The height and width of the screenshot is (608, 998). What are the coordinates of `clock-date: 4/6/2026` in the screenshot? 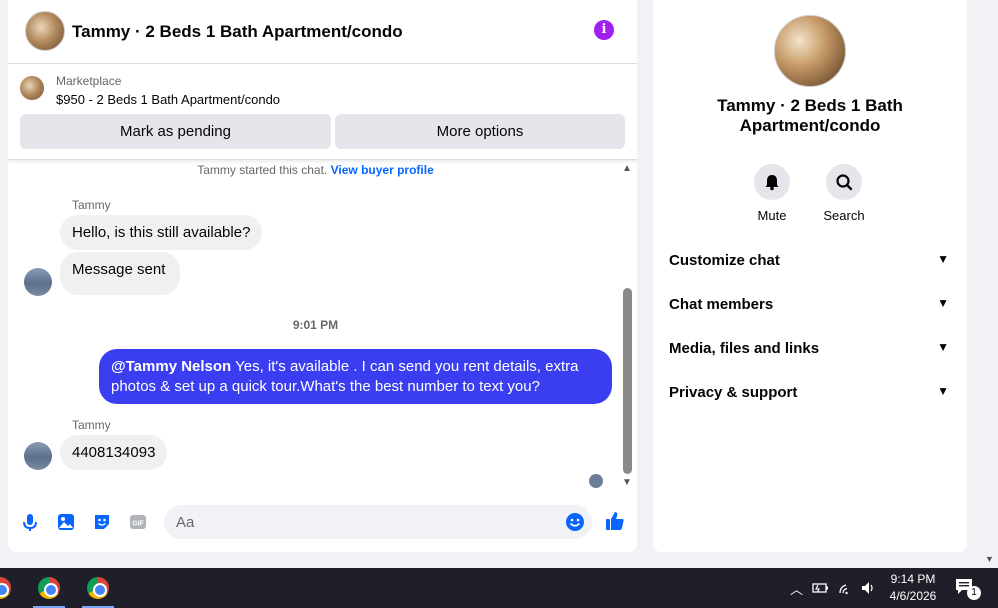 It's located at (913, 596).